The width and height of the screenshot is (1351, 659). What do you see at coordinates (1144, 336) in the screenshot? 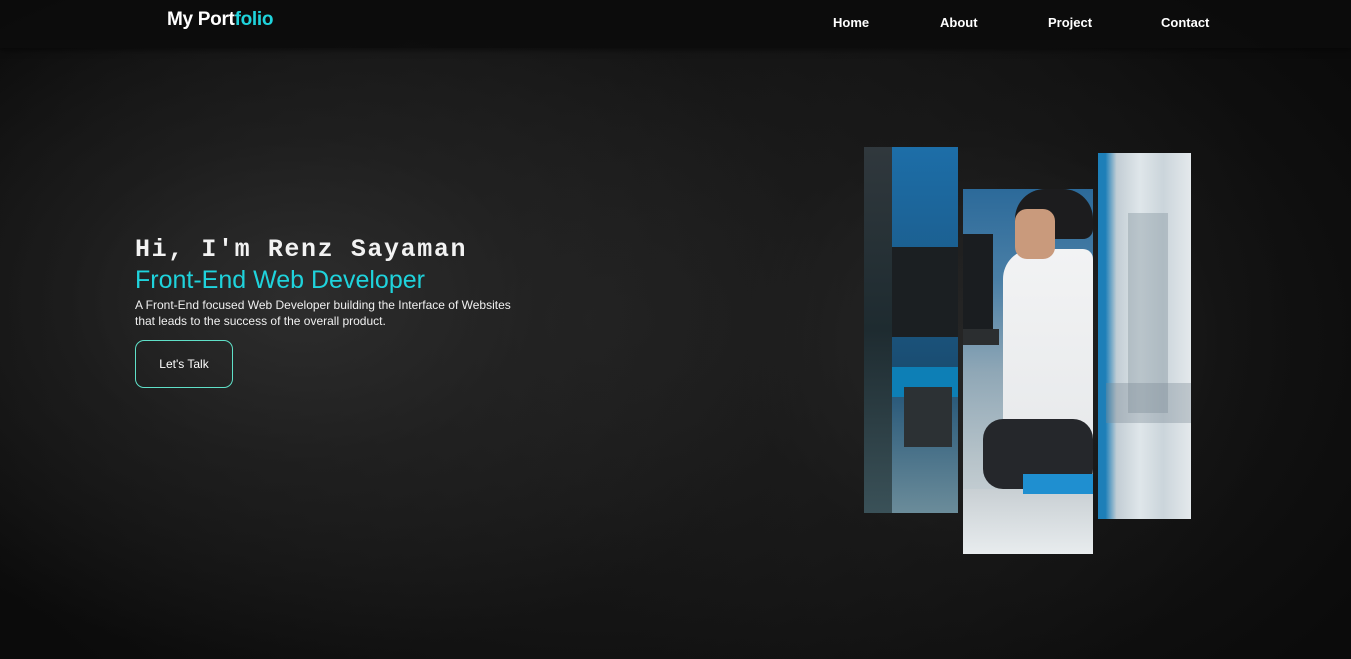
I see `photo-strip-right` at bounding box center [1144, 336].